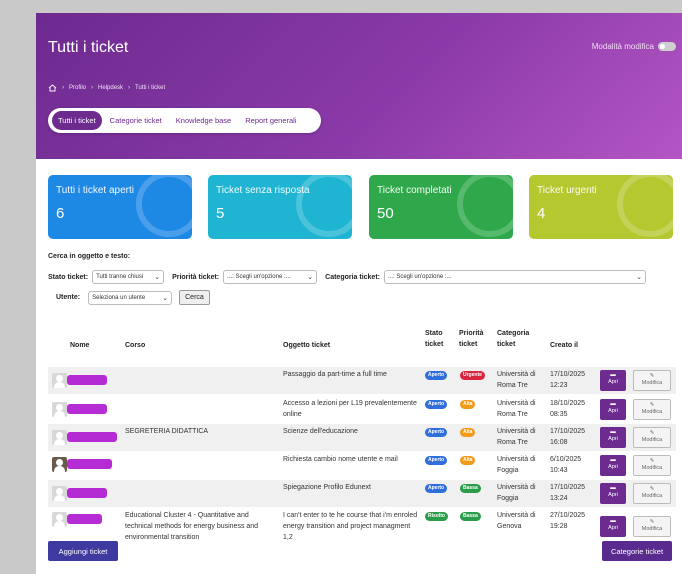  I want to click on stat-card-label: Ticket urgenti, so click(567, 190).